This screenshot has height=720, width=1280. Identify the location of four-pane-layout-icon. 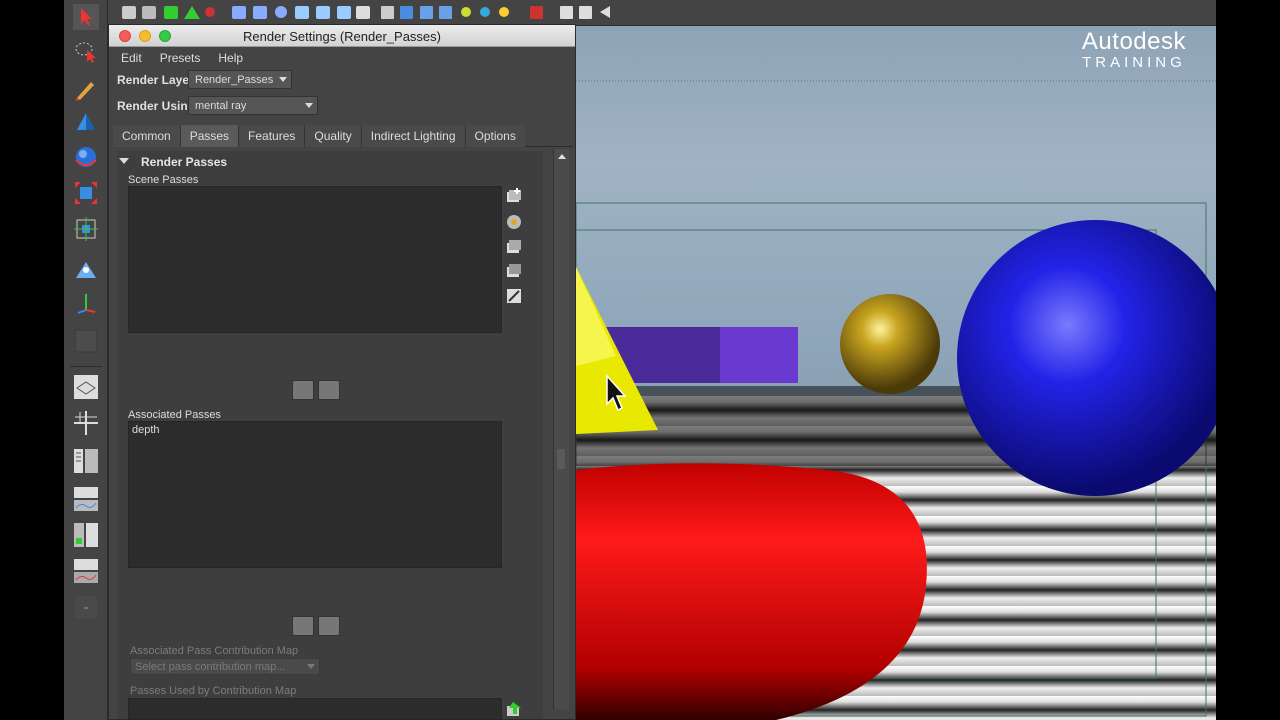
(86, 423).